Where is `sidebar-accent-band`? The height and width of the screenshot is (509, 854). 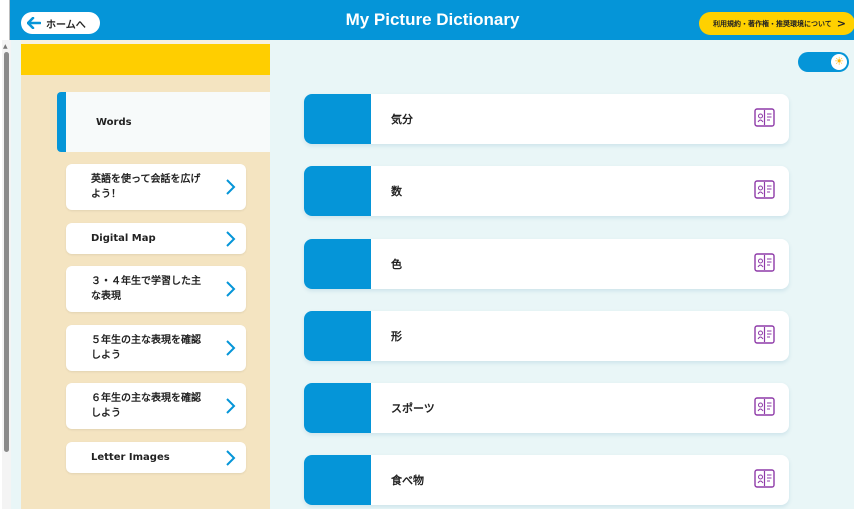
sidebar-accent-band is located at coordinates (145, 59).